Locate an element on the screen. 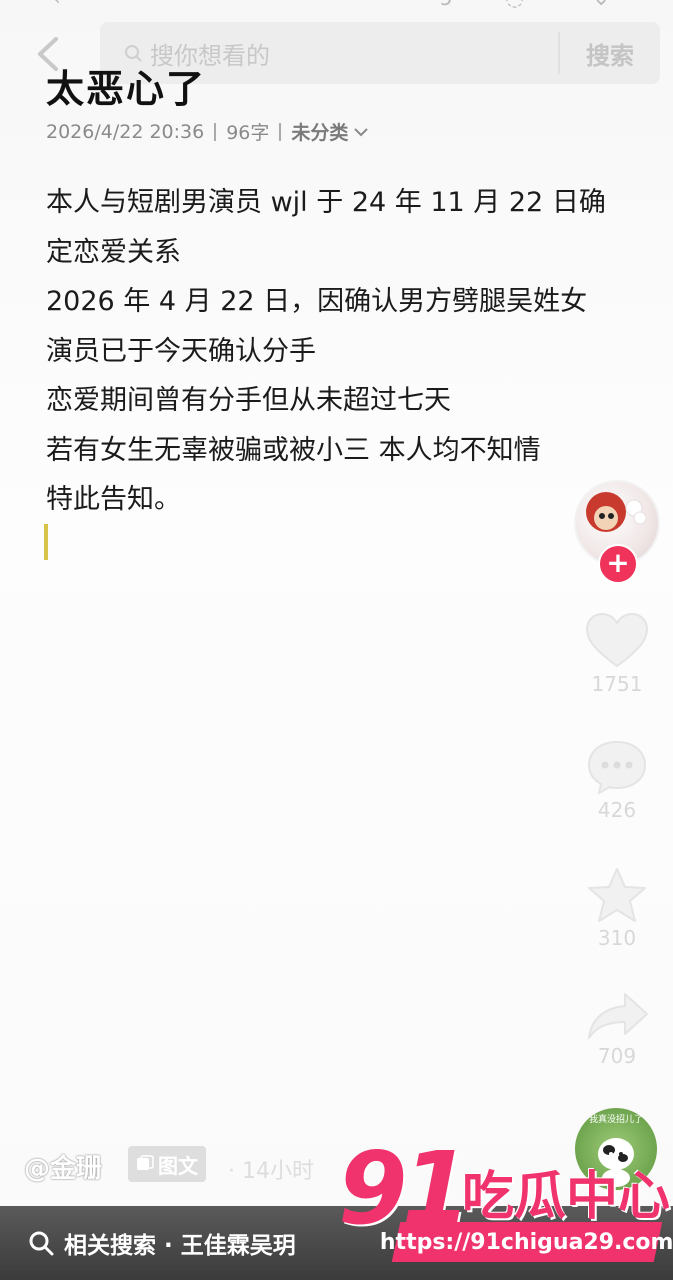 Image resolution: width=673 pixels, height=1280 pixels. watermark-name: 吃瓜中心 is located at coordinates (566, 1197).